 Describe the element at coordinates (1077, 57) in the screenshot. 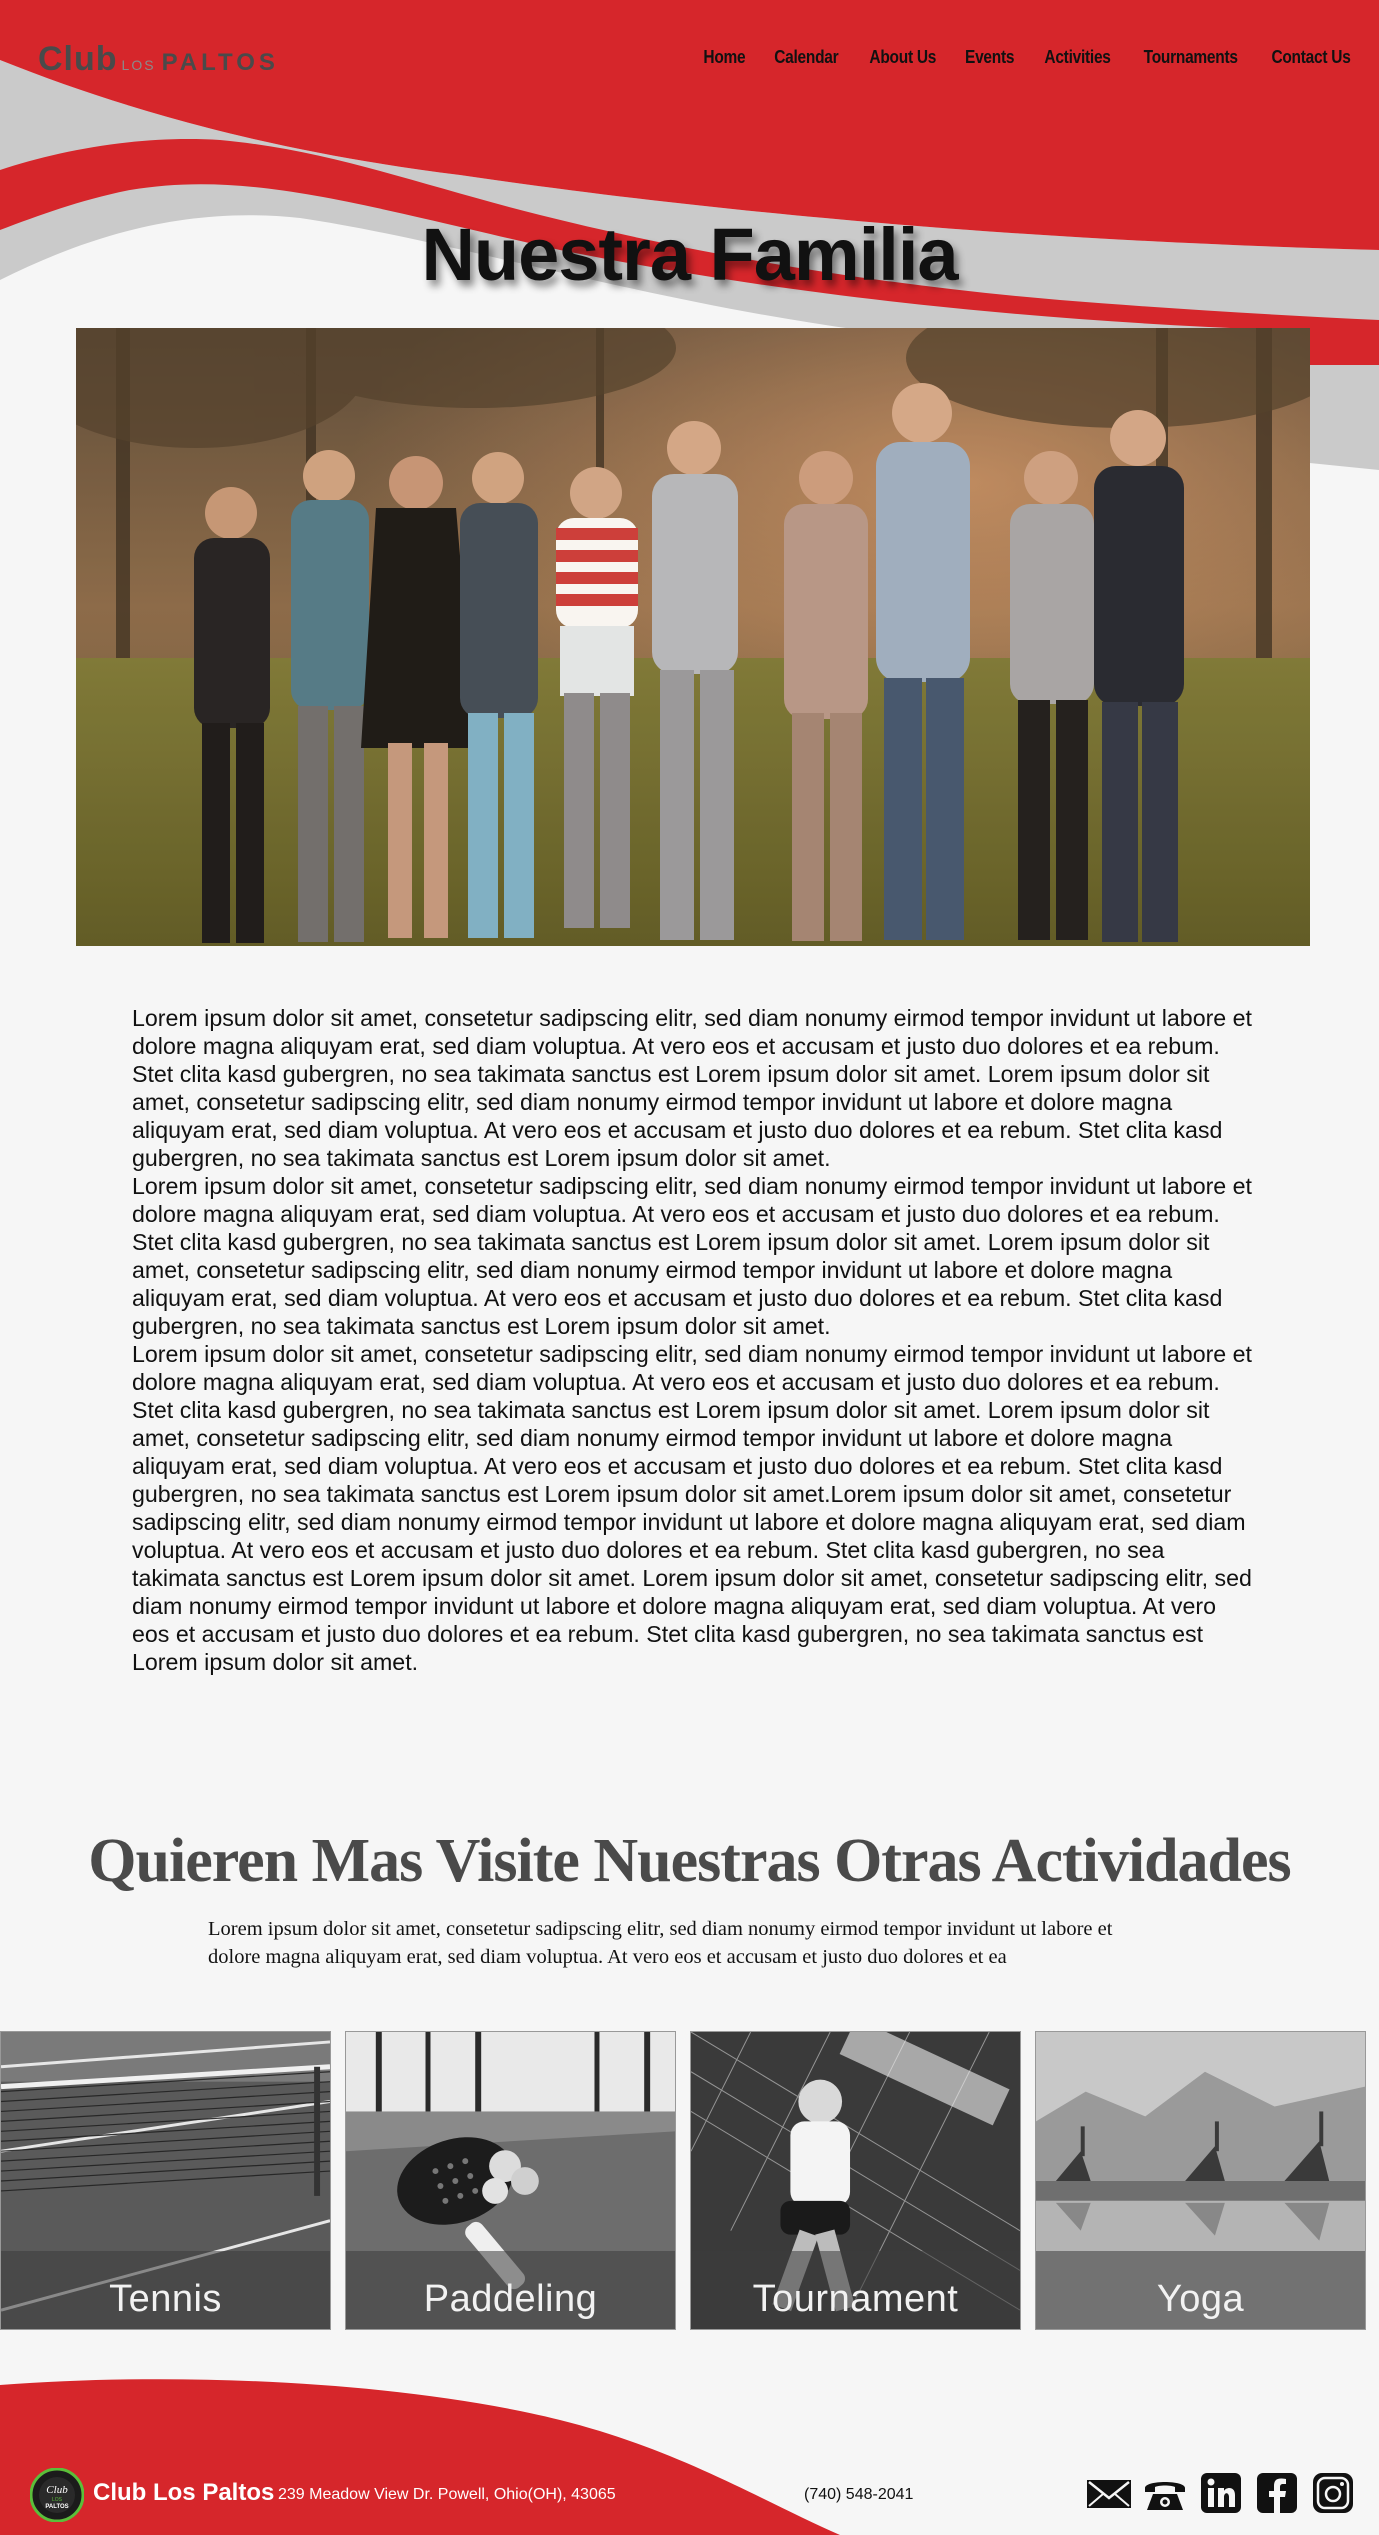

I see `nav-activities: Activities` at that location.